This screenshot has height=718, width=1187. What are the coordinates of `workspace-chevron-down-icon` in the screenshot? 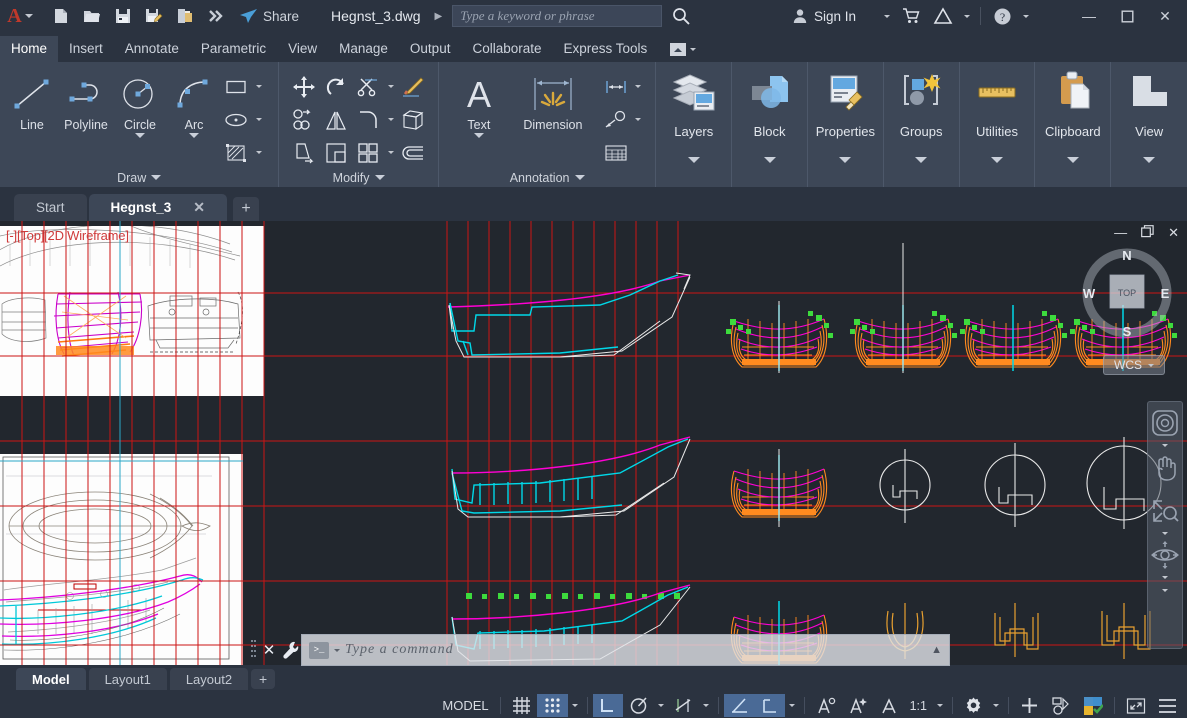 It's located at (996, 705).